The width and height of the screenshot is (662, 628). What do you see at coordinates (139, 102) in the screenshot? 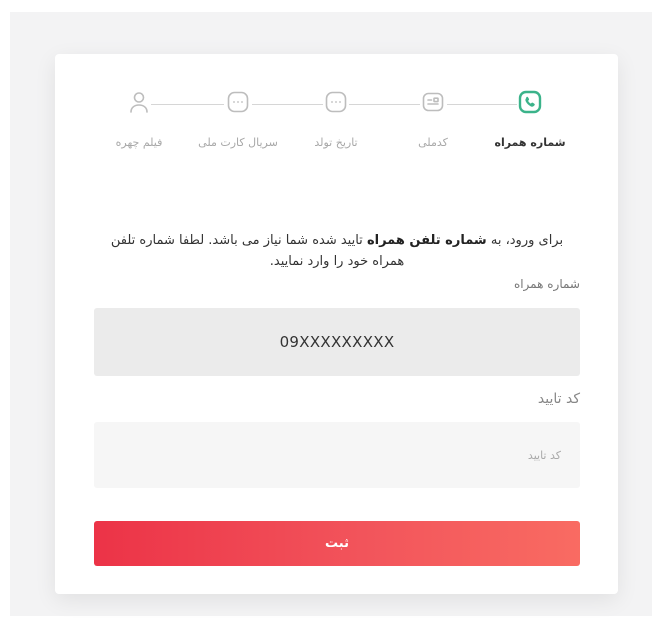
I see `user-icon` at bounding box center [139, 102].